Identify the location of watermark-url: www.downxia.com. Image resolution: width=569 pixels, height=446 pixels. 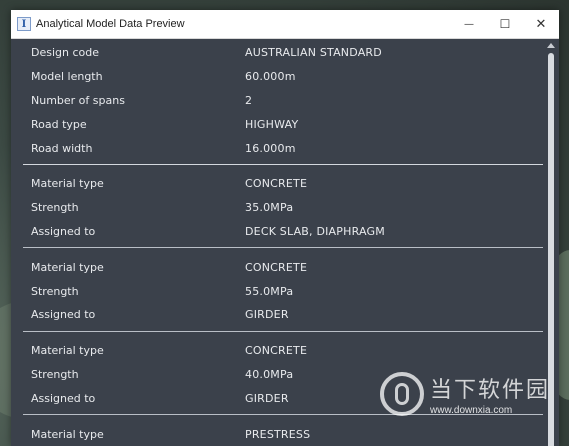
(471, 410).